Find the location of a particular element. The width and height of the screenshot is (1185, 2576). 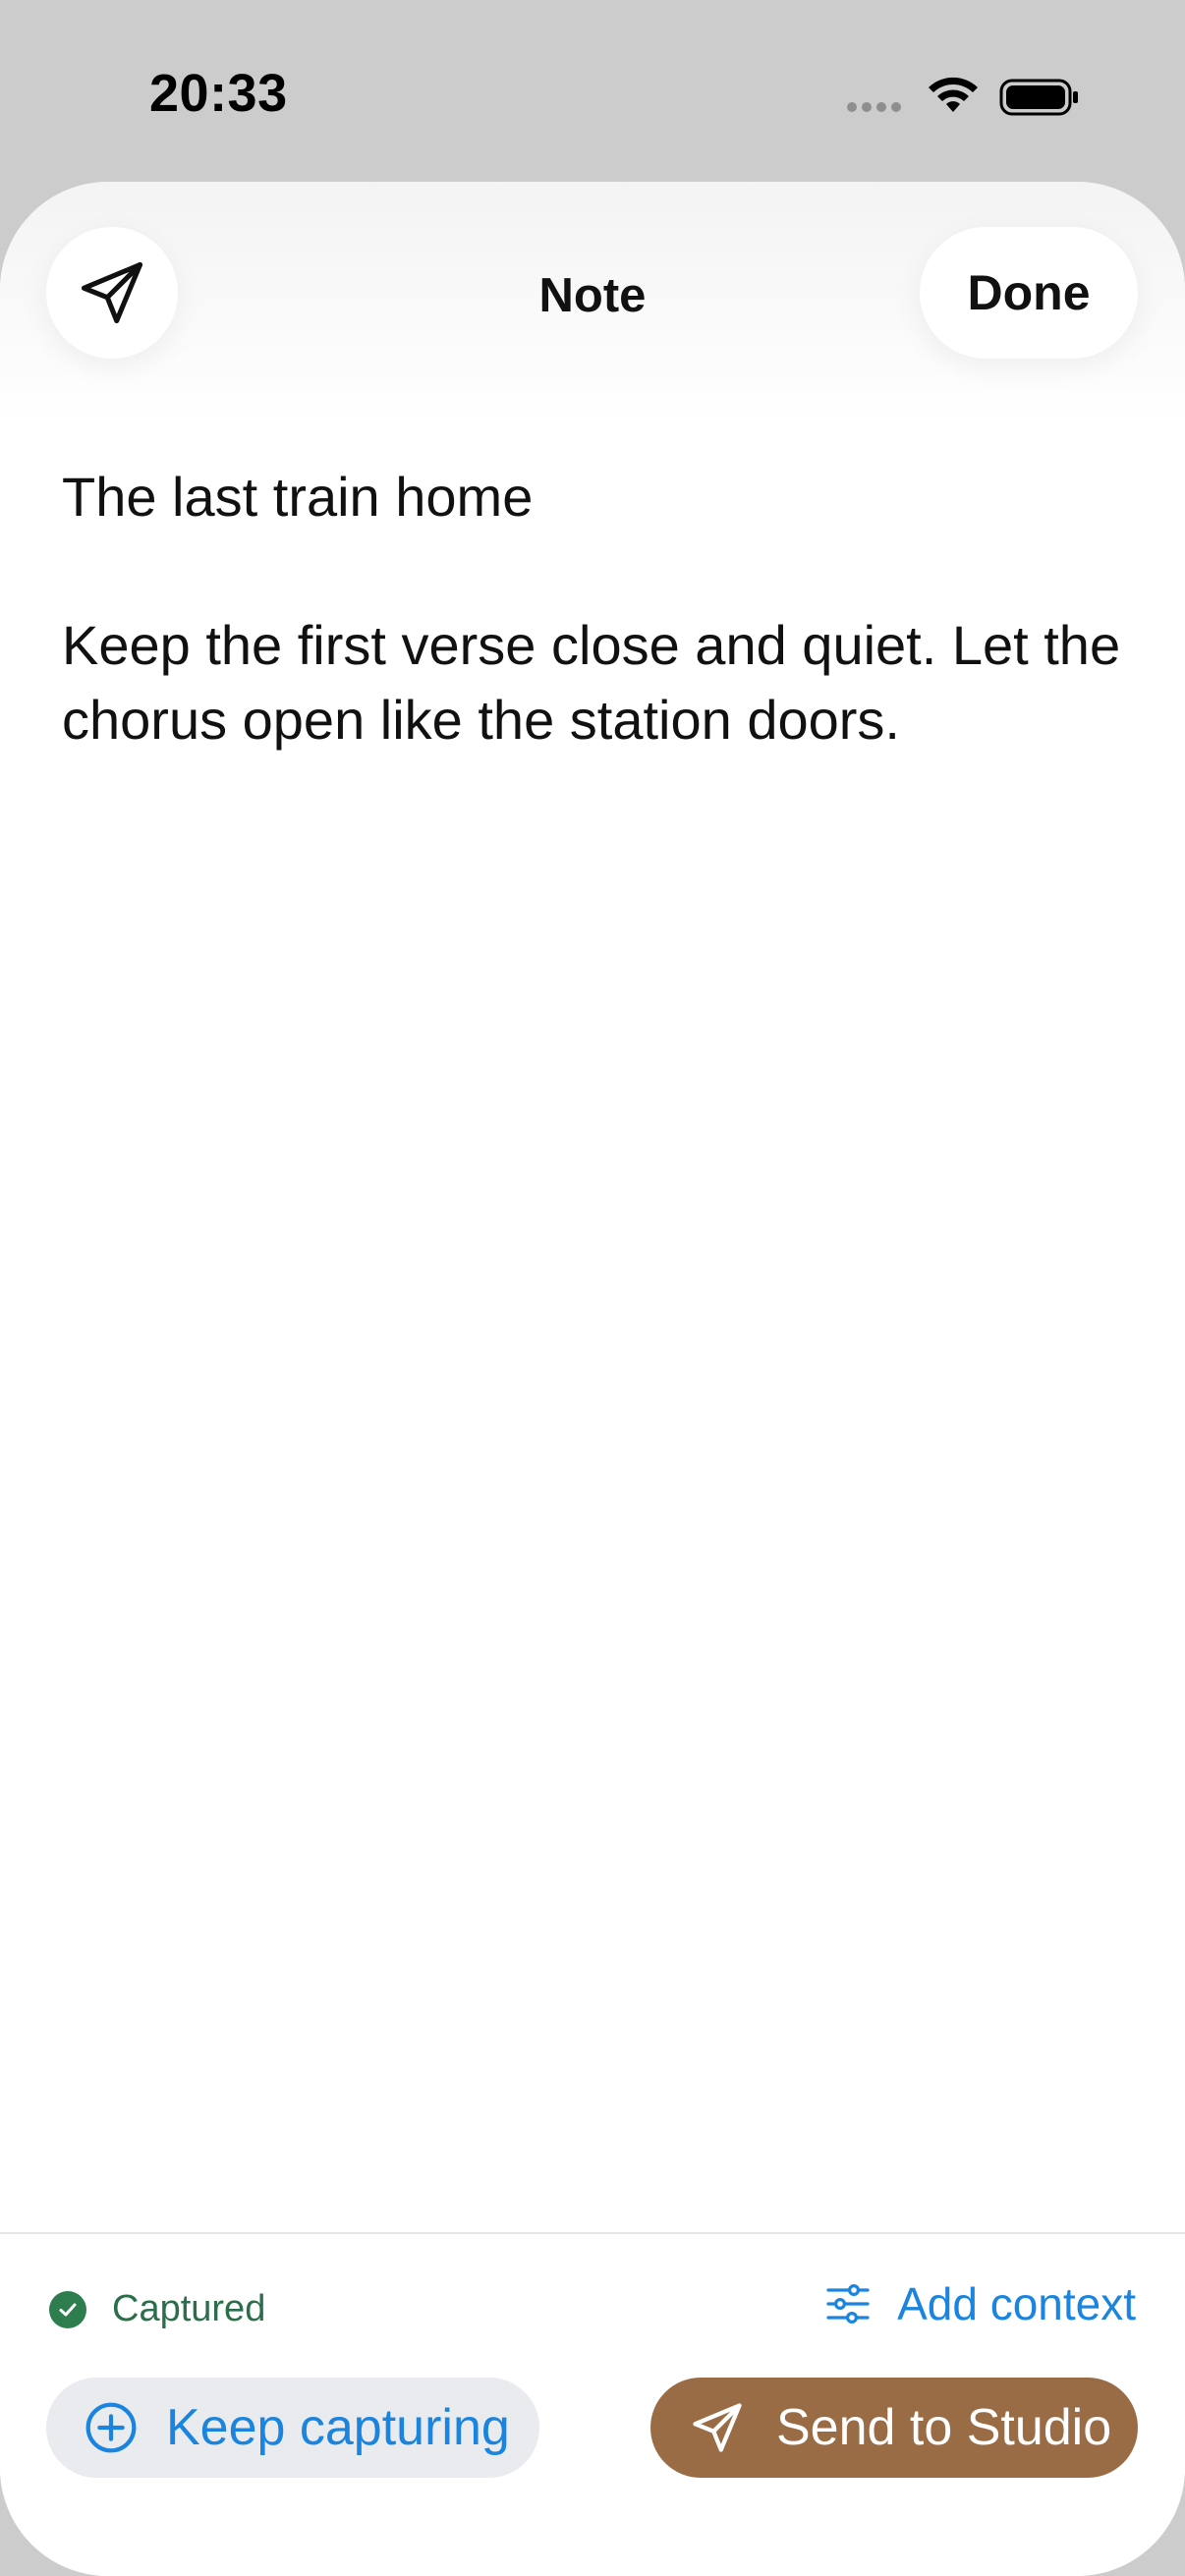

status-bar: 20:33 is located at coordinates (592, 91).